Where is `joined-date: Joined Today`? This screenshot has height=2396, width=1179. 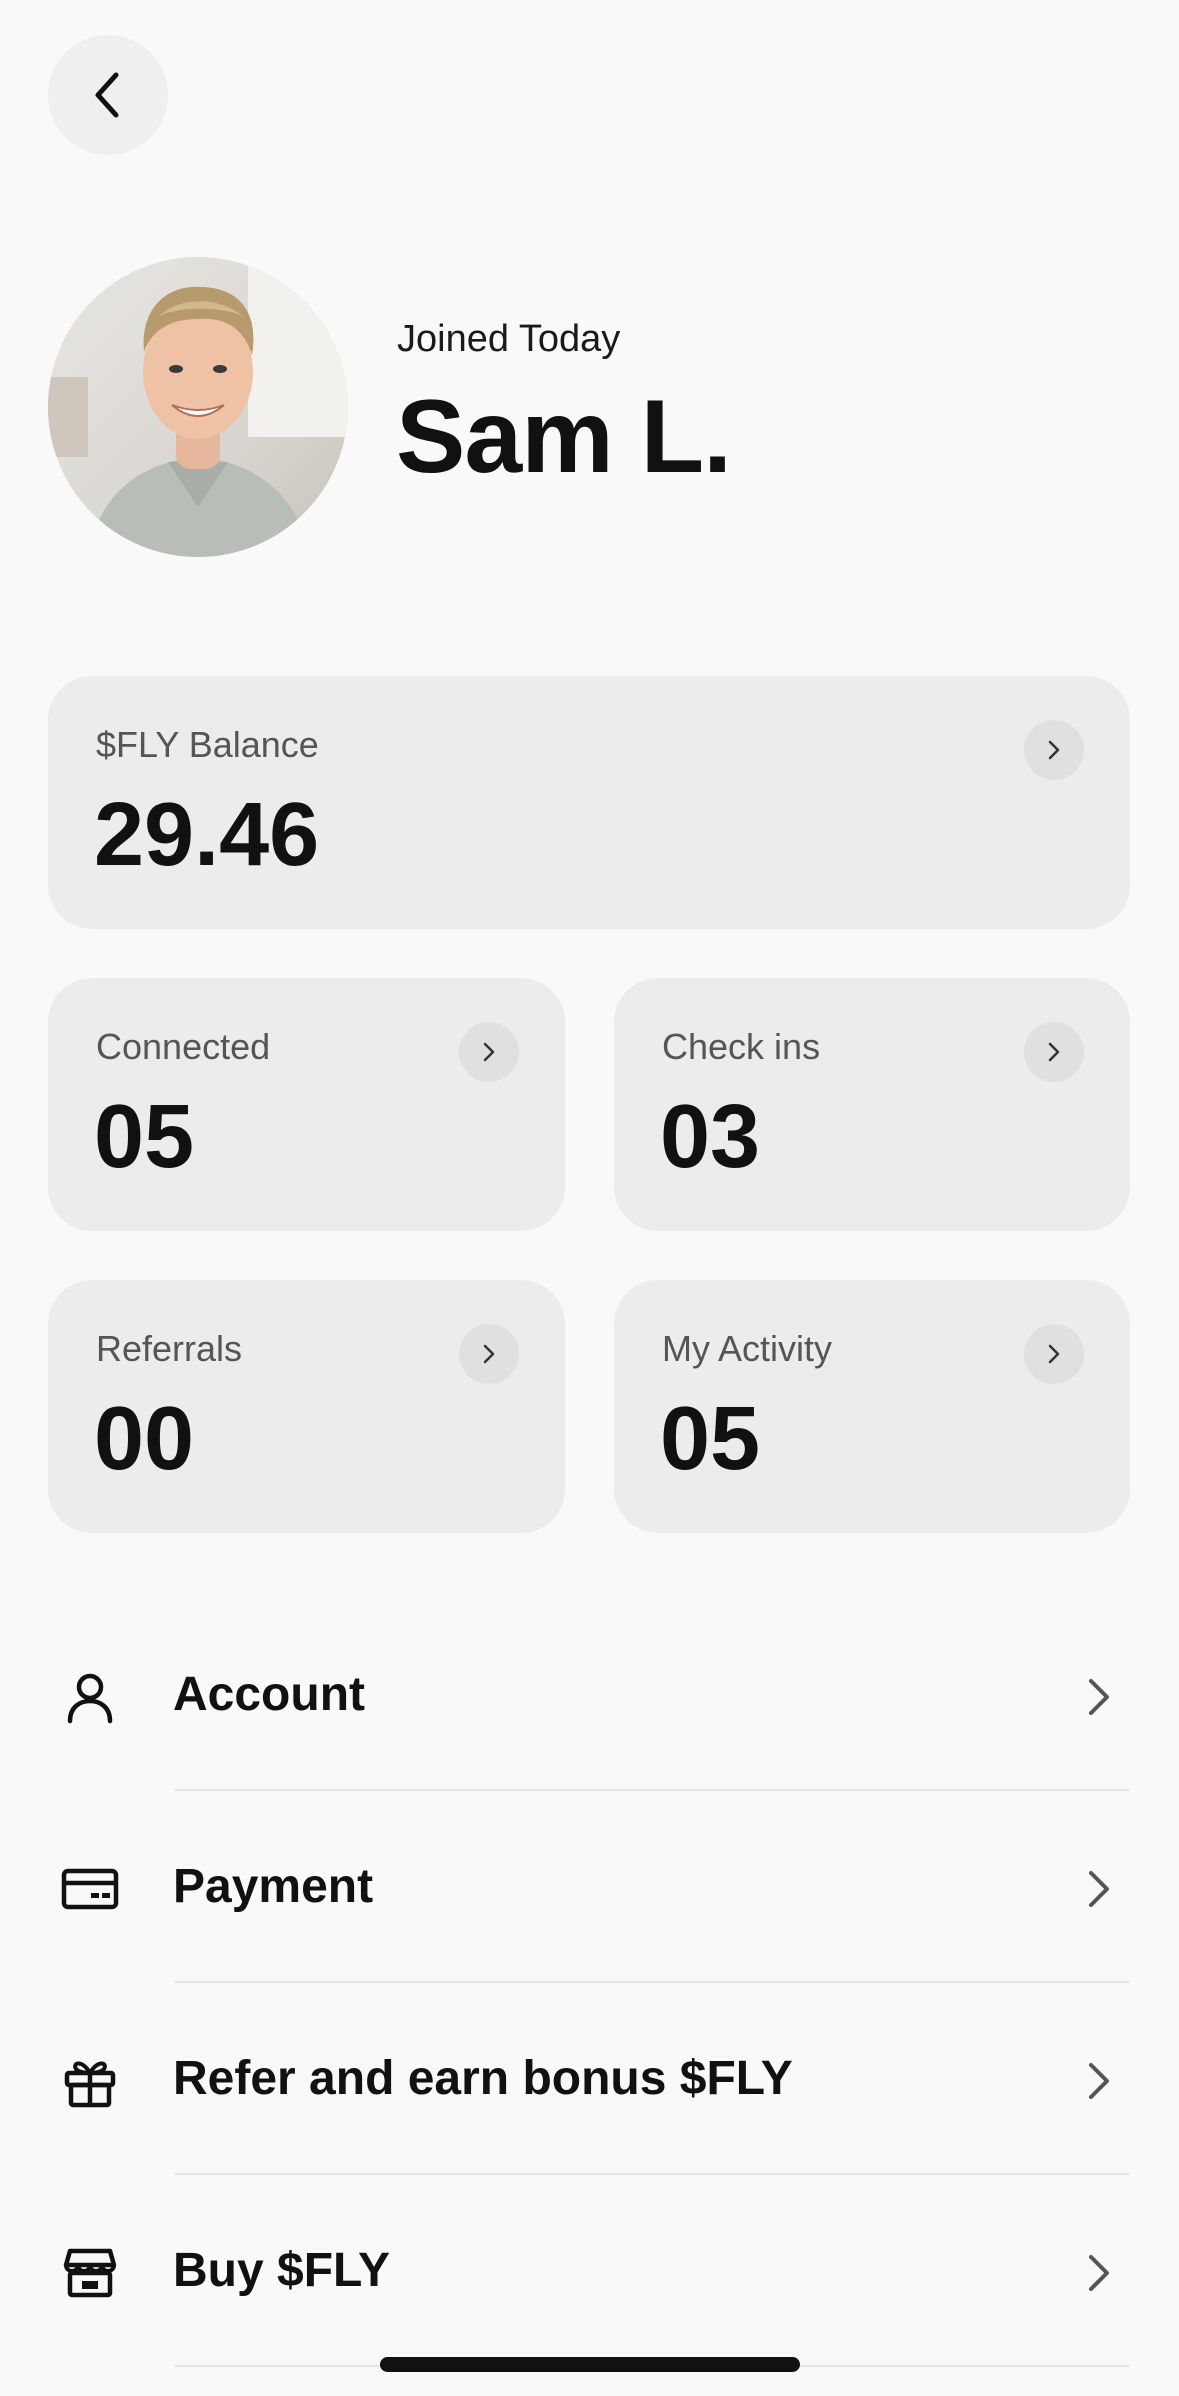
joined-date: Joined Today is located at coordinates (509, 339).